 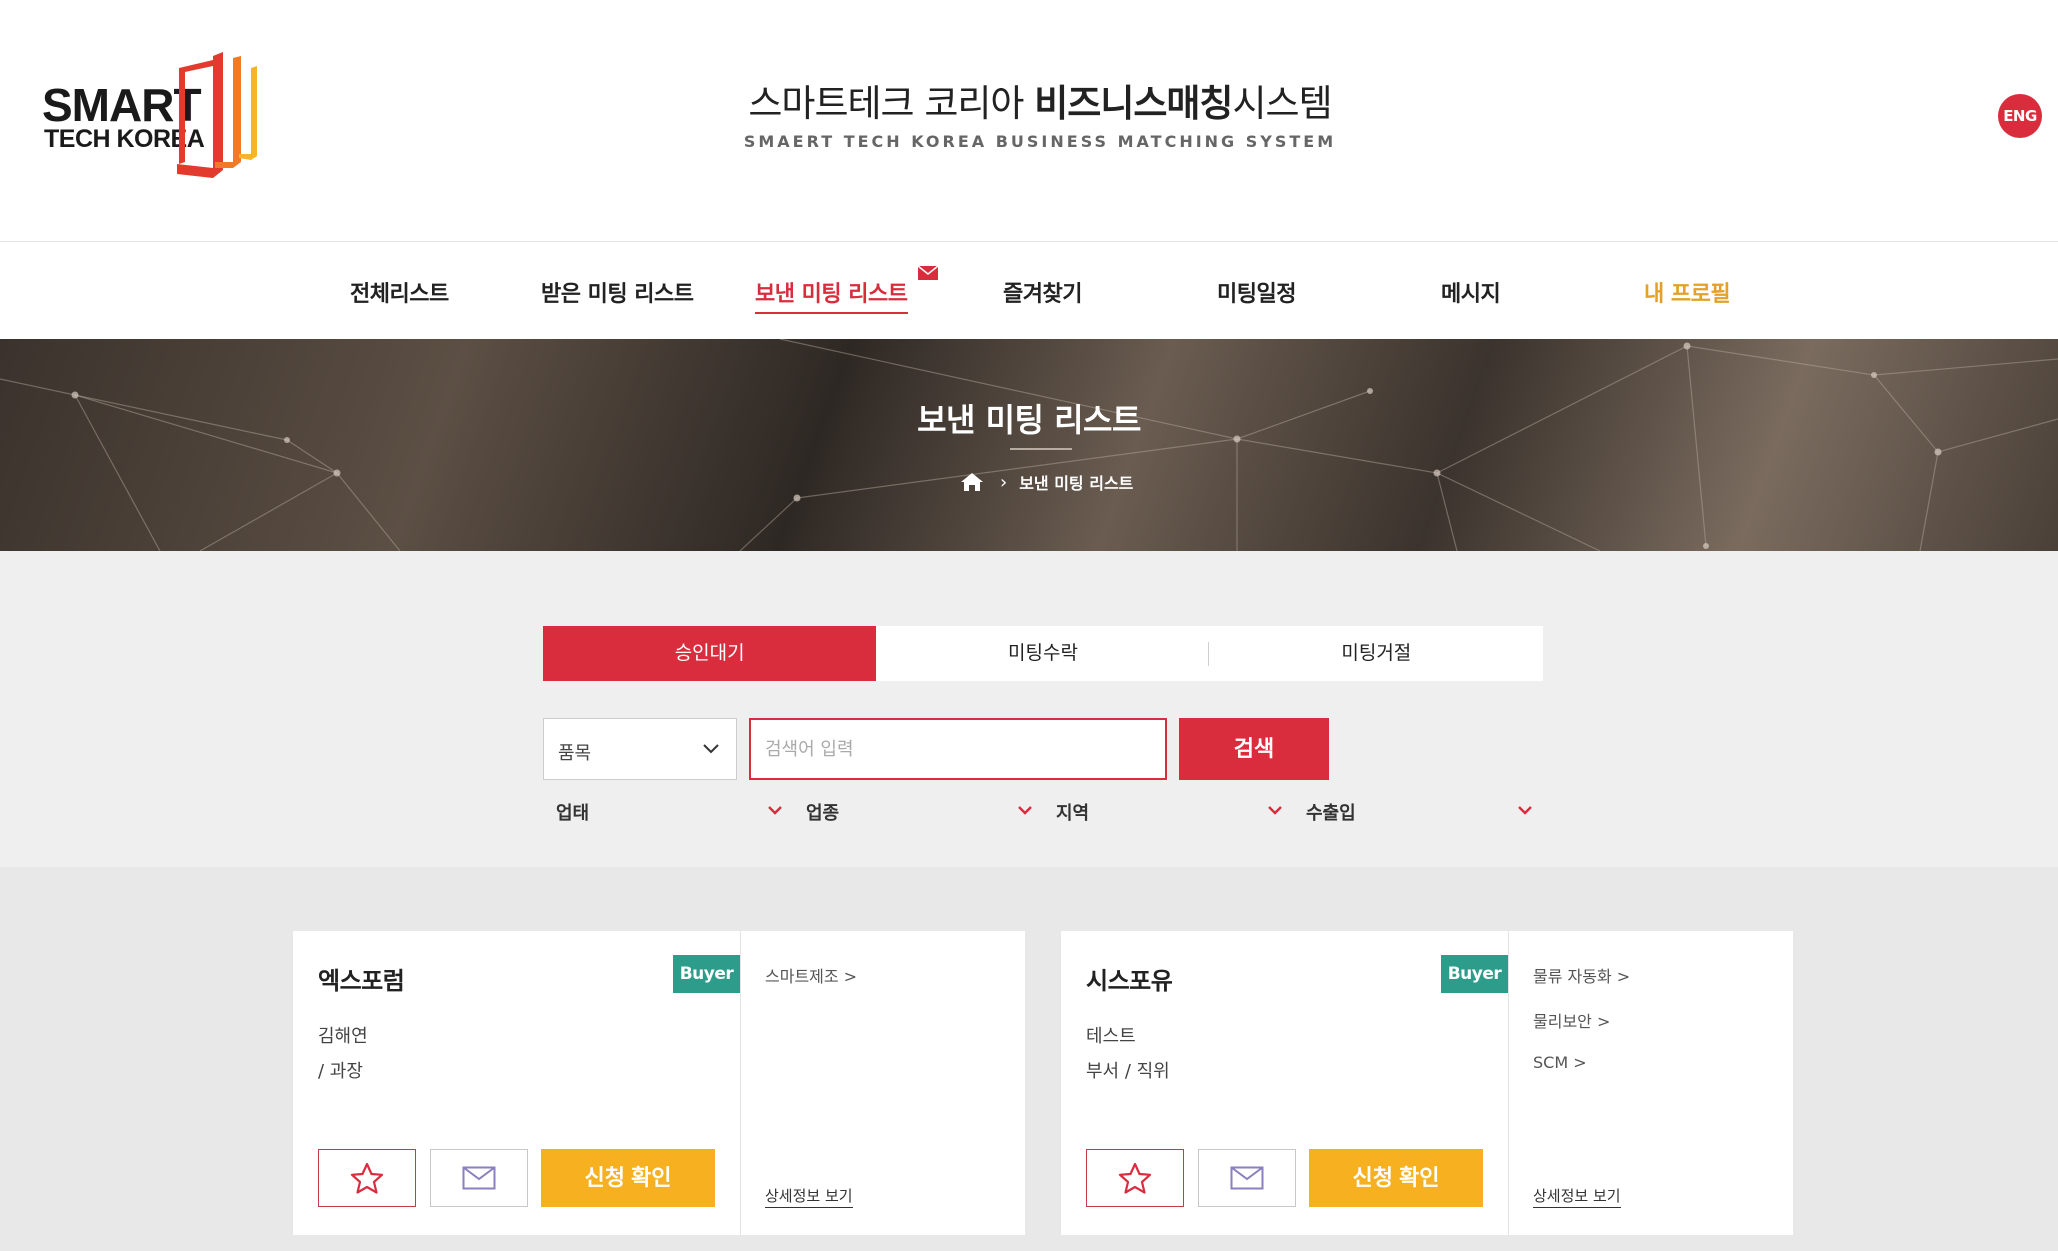 What do you see at coordinates (811, 975) in the screenshot?
I see `category-link: 스마트제조 >` at bounding box center [811, 975].